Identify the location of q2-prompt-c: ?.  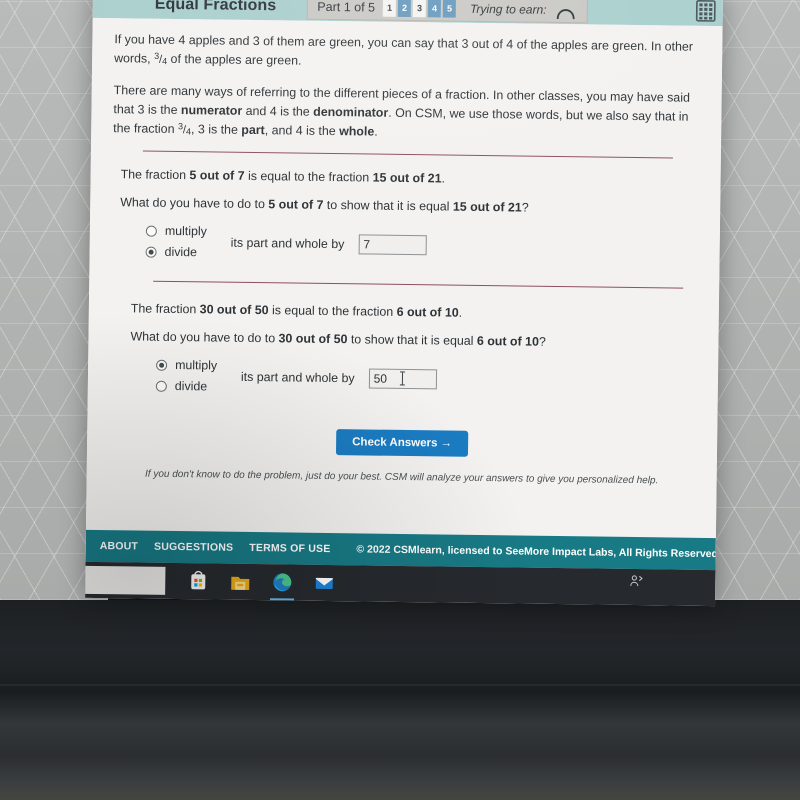
(542, 342).